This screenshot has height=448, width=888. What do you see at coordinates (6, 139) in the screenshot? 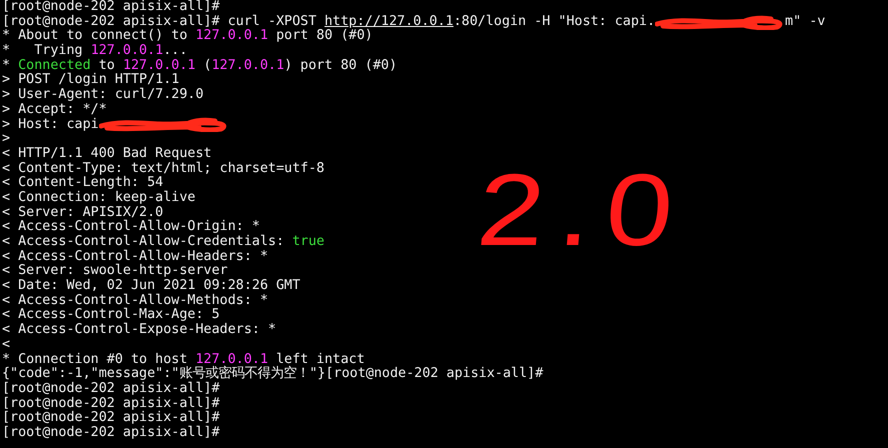
I see `terminal-line: >` at bounding box center [6, 139].